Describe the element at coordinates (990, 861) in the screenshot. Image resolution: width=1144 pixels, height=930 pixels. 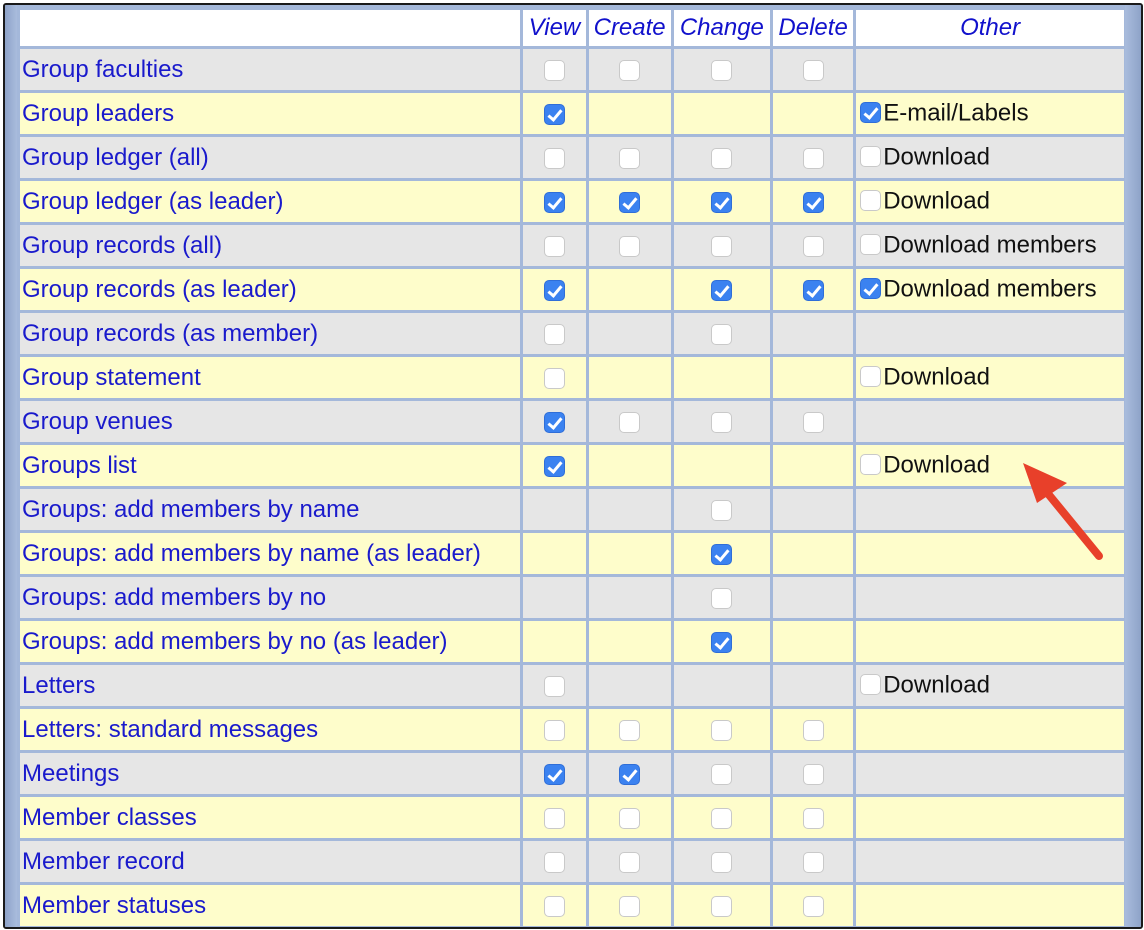
I see `other-cell` at that location.